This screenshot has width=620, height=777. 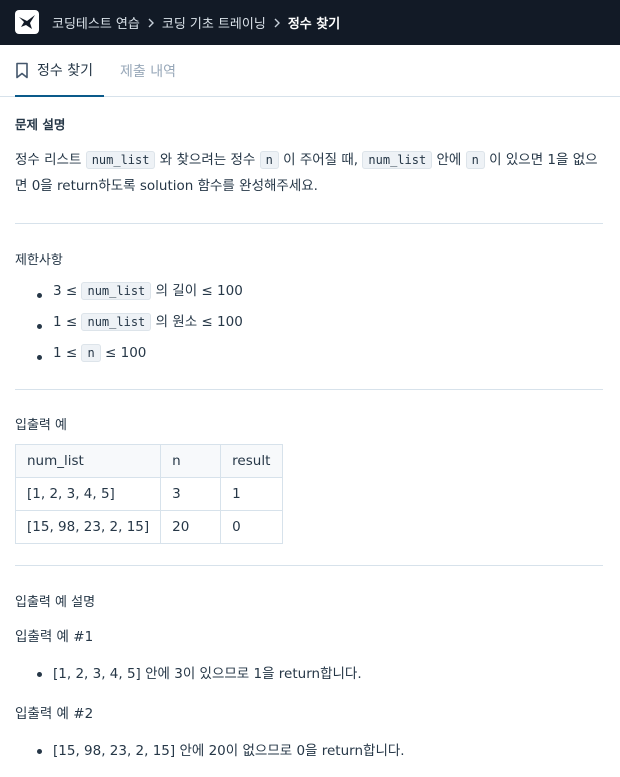 What do you see at coordinates (191, 527) in the screenshot?
I see `table-cell: 20` at bounding box center [191, 527].